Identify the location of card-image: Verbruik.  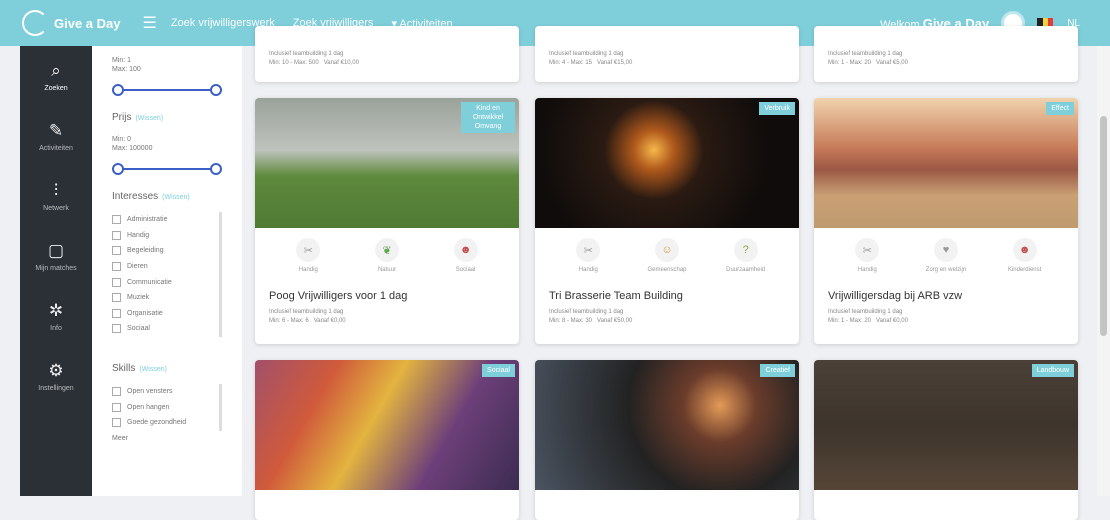
(667, 163).